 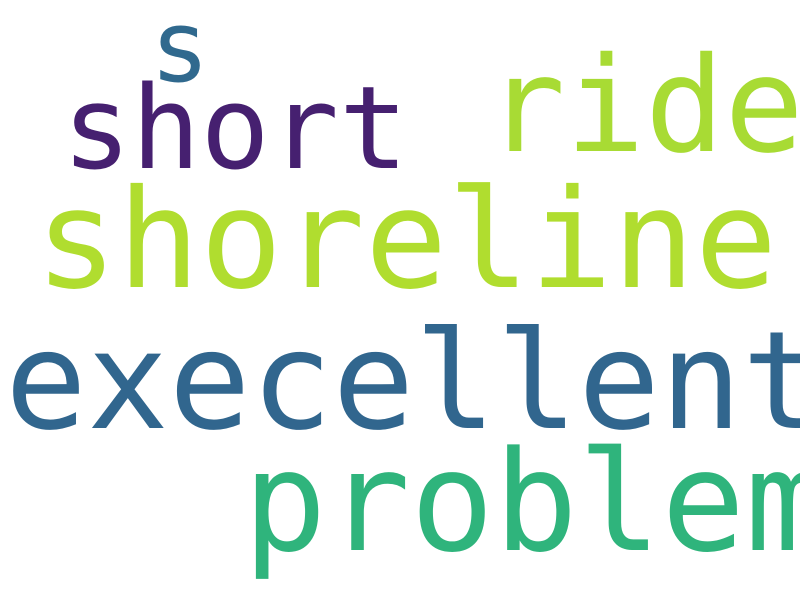 What do you see at coordinates (643, 106) in the screenshot?
I see `word-ride: ride` at bounding box center [643, 106].